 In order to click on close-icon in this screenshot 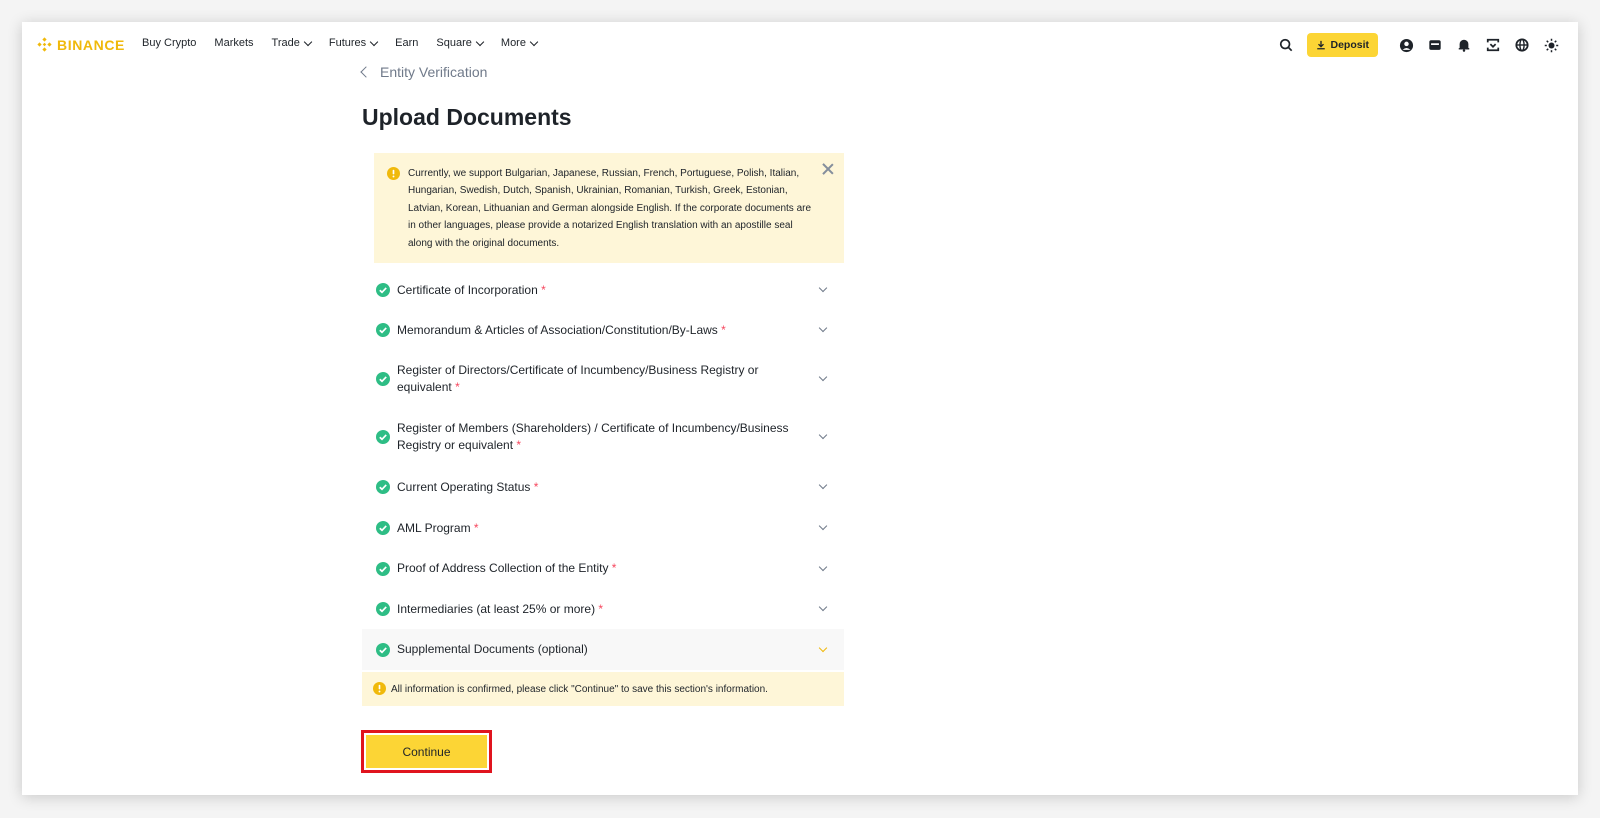, I will do `click(828, 169)`.